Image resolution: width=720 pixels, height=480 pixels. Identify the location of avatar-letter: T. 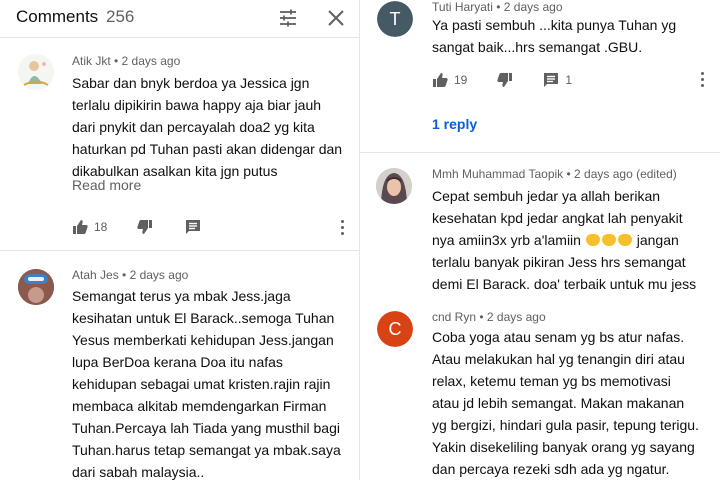
(395, 19).